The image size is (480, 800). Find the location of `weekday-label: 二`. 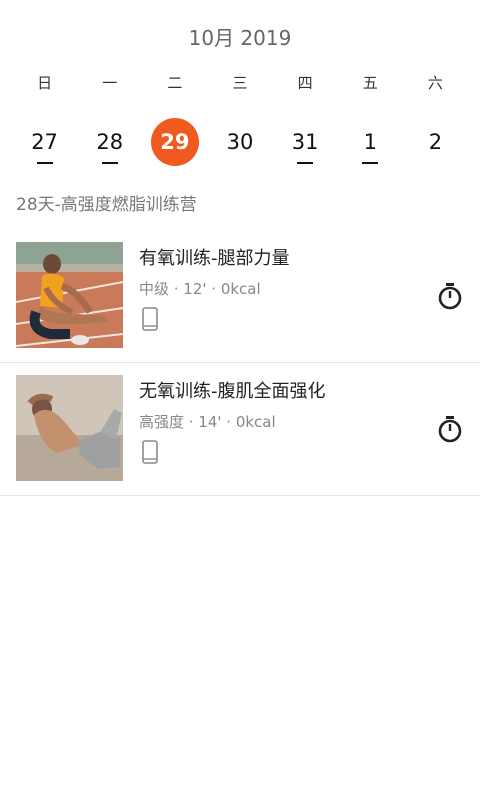

weekday-label: 二 is located at coordinates (175, 83).